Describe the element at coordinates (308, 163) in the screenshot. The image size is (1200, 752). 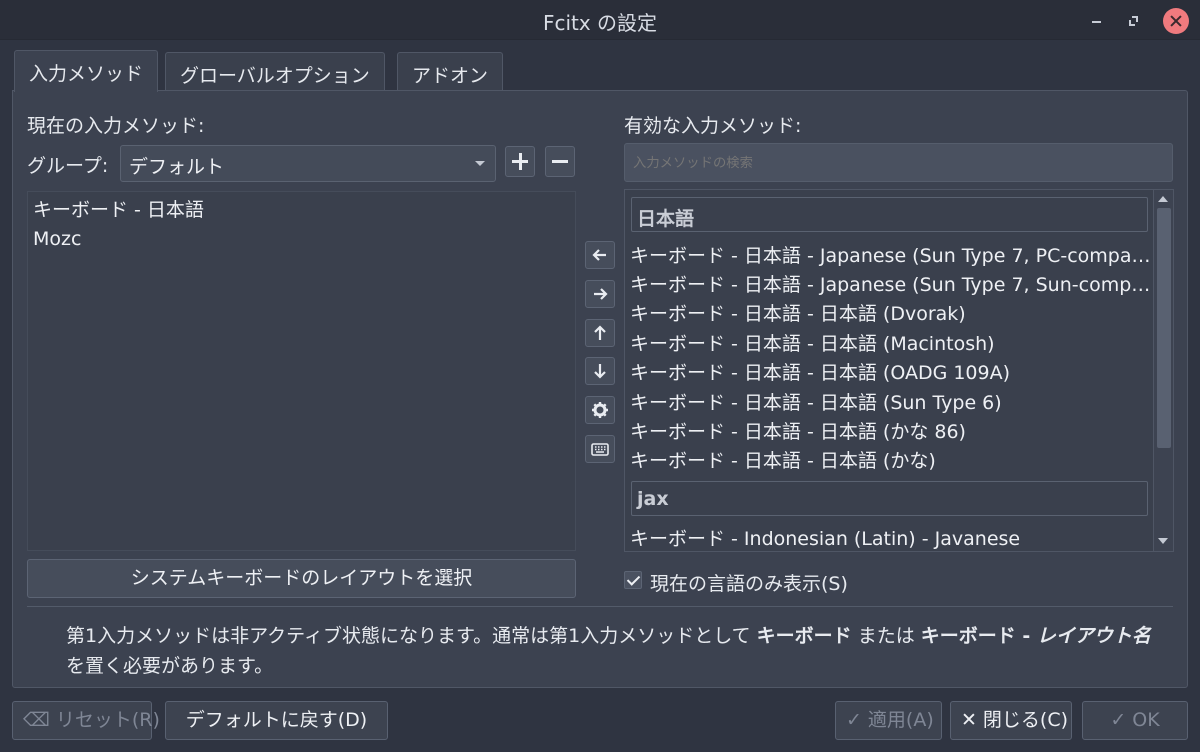
I see `group-select: デフォルト` at that location.